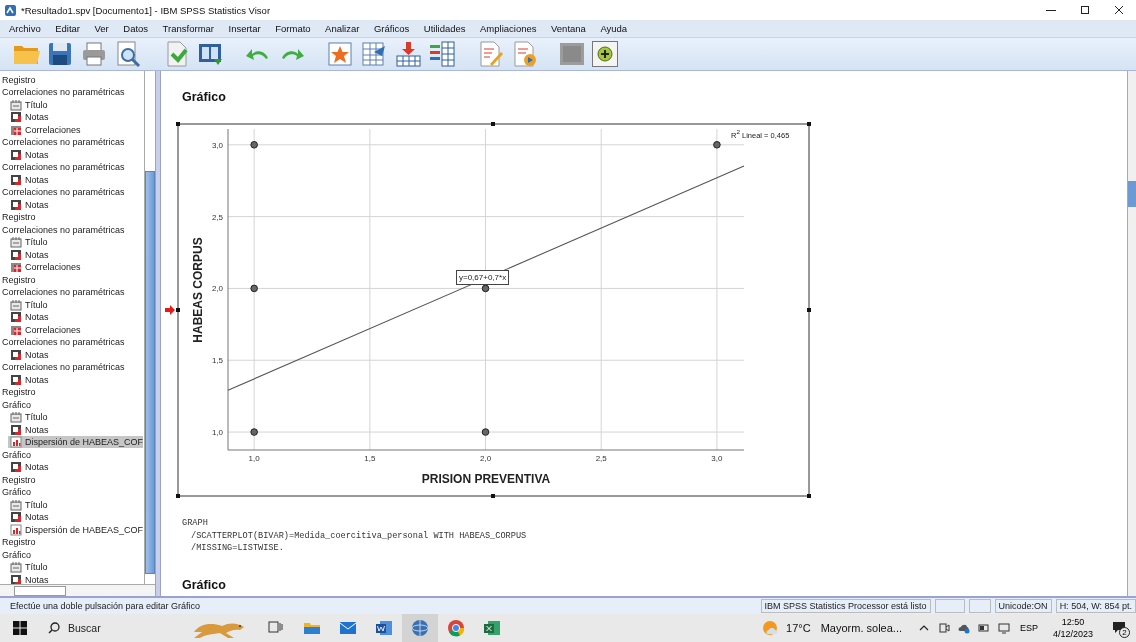  I want to click on menu-item: Ventana, so click(568, 29).